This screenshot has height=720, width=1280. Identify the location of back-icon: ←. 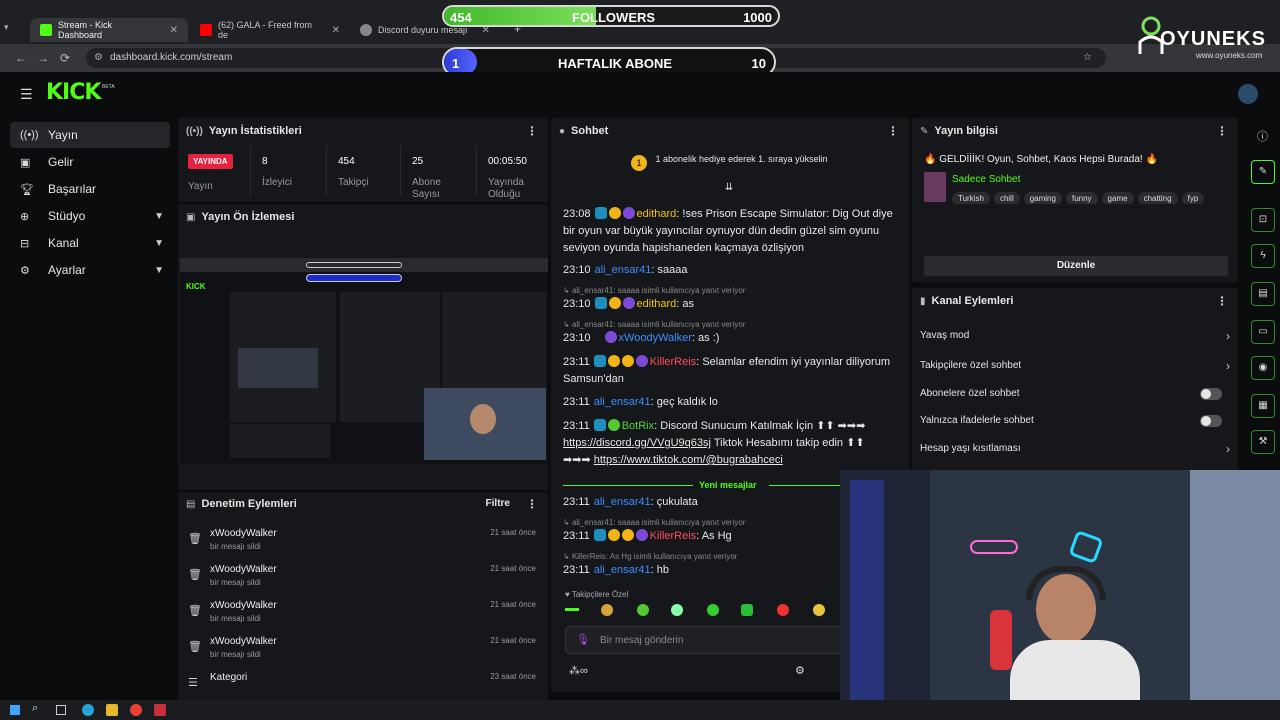
(21, 58).